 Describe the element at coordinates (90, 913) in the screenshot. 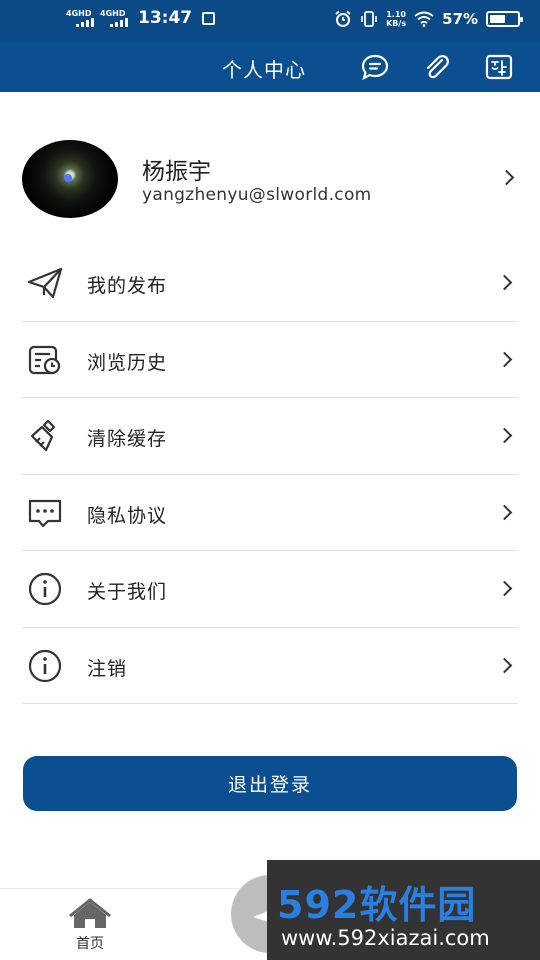

I see `home-icon` at that location.